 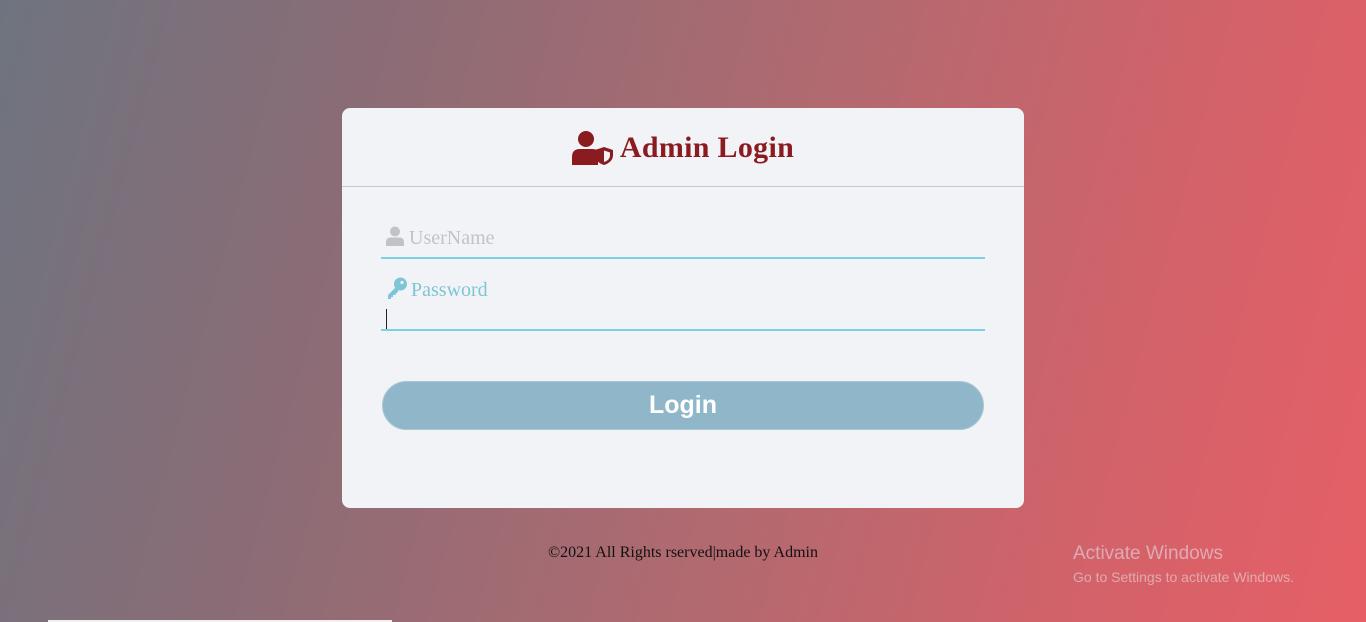 What do you see at coordinates (386, 319) in the screenshot?
I see `text-caret` at bounding box center [386, 319].